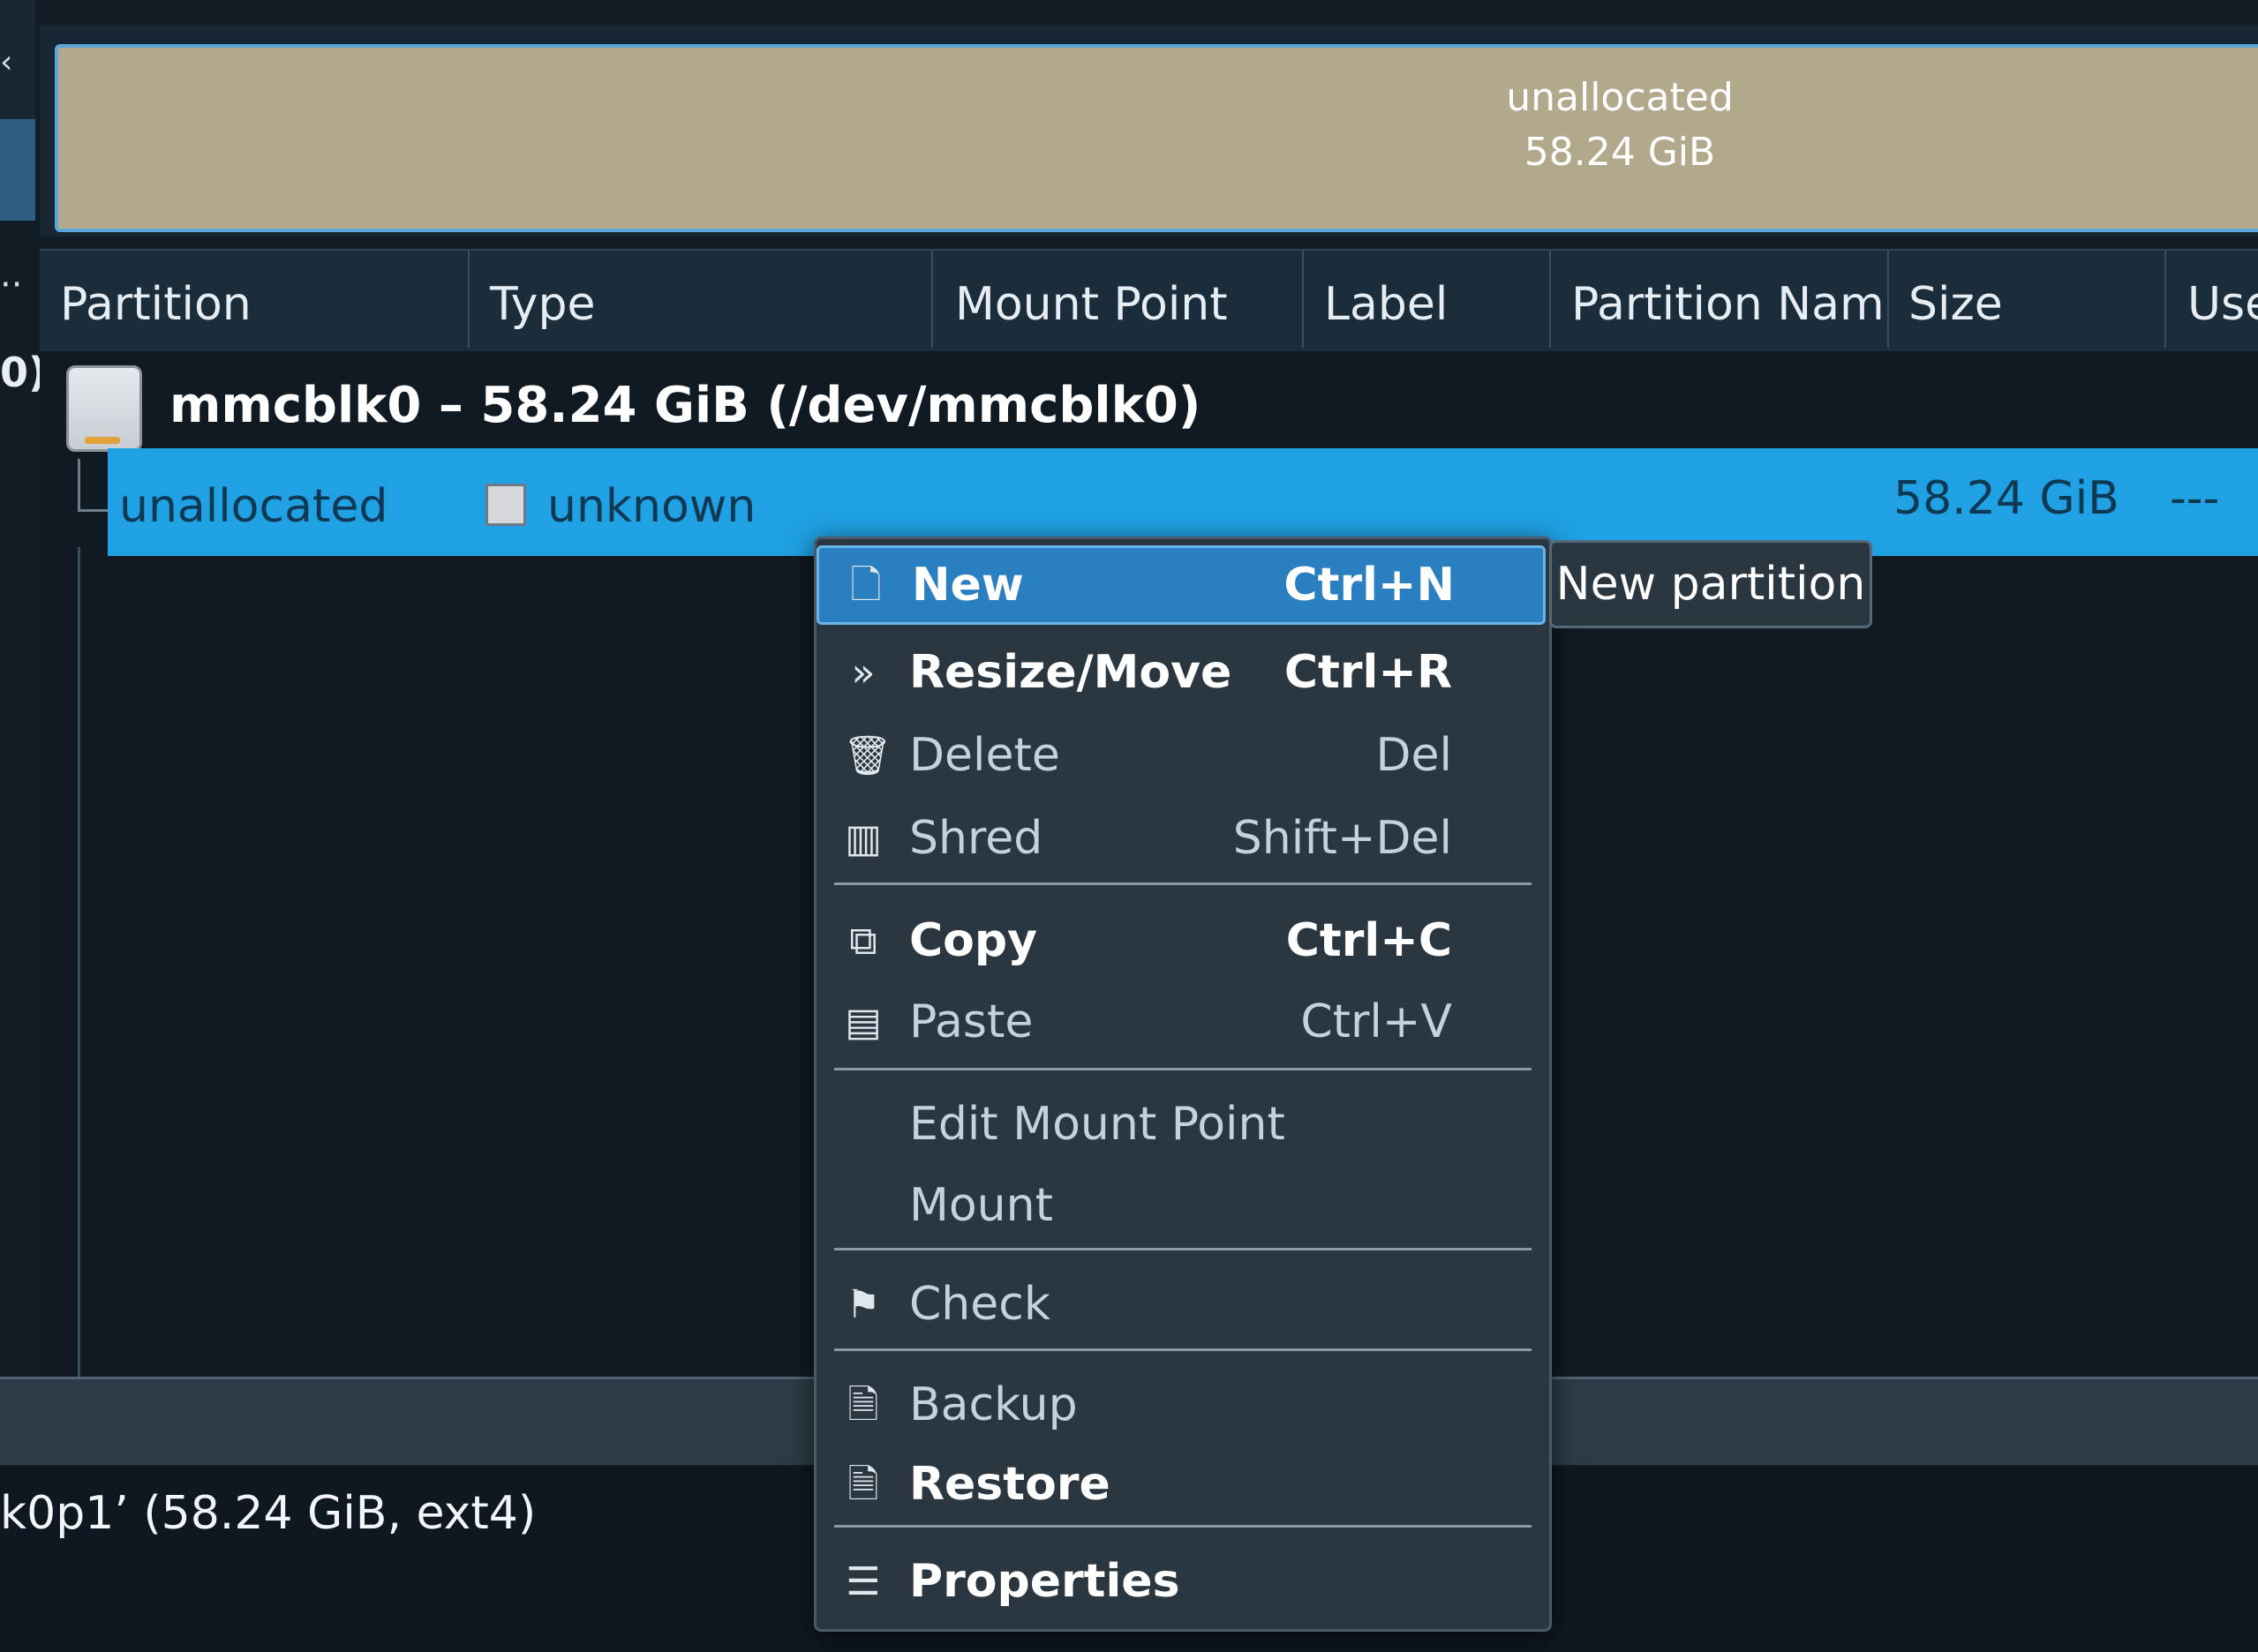 This screenshot has width=2258, height=1652. What do you see at coordinates (985, 755) in the screenshot?
I see `menu-item-label: Delete` at bounding box center [985, 755].